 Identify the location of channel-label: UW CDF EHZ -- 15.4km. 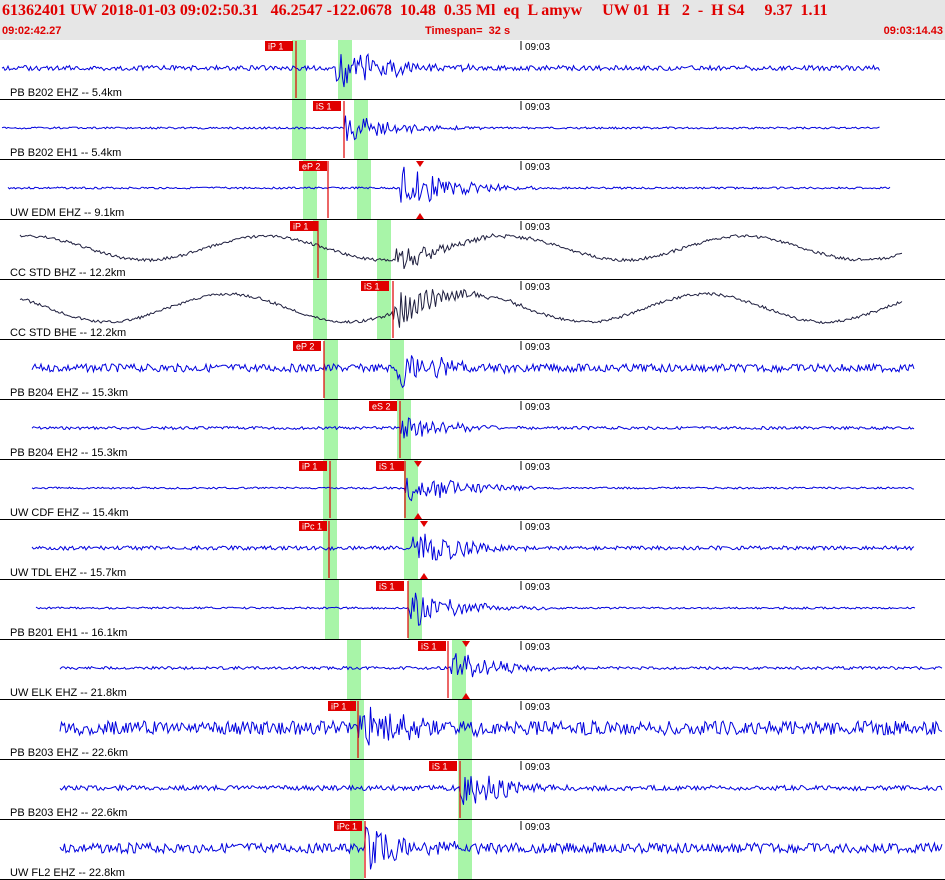
(69, 513).